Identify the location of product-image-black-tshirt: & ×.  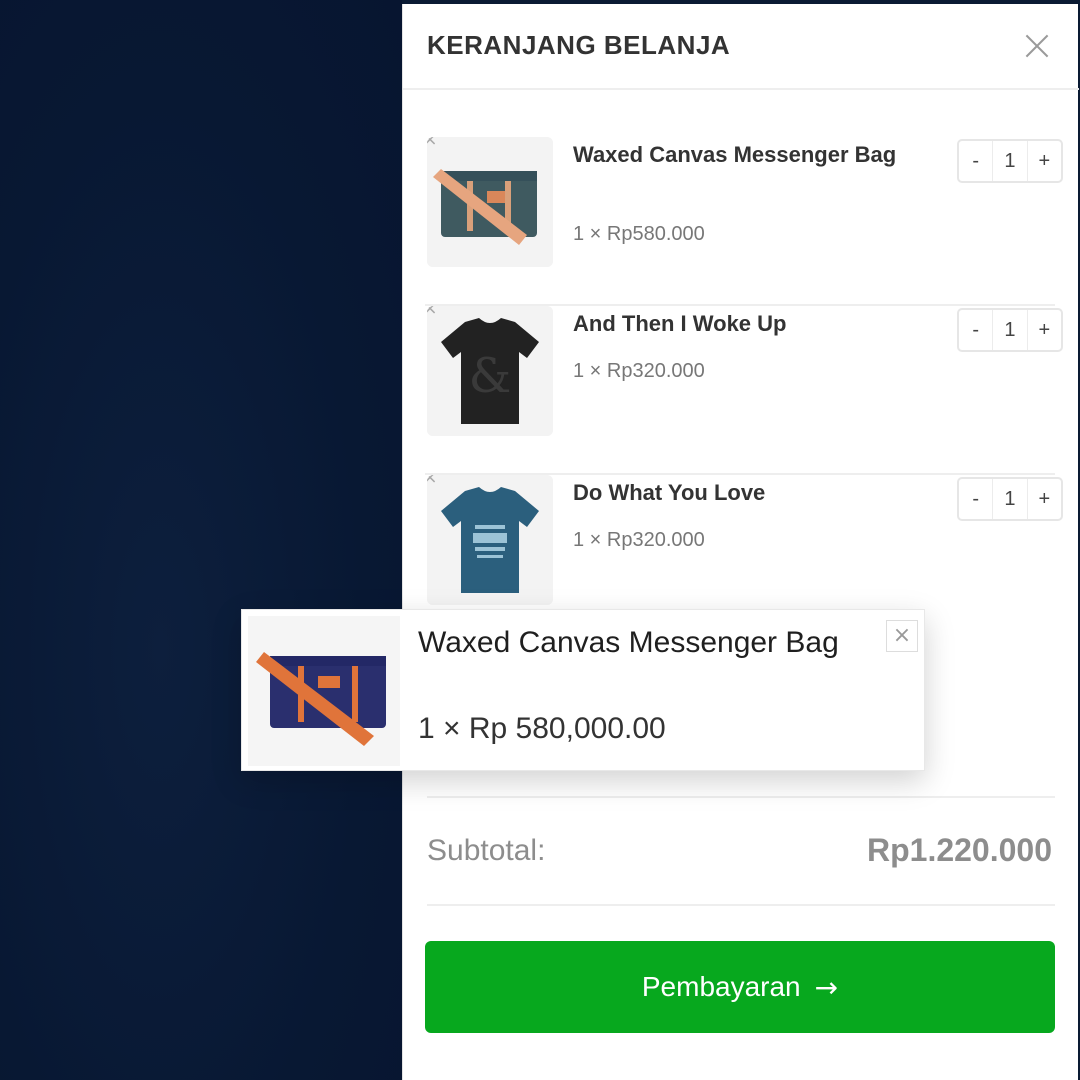
(490, 371).